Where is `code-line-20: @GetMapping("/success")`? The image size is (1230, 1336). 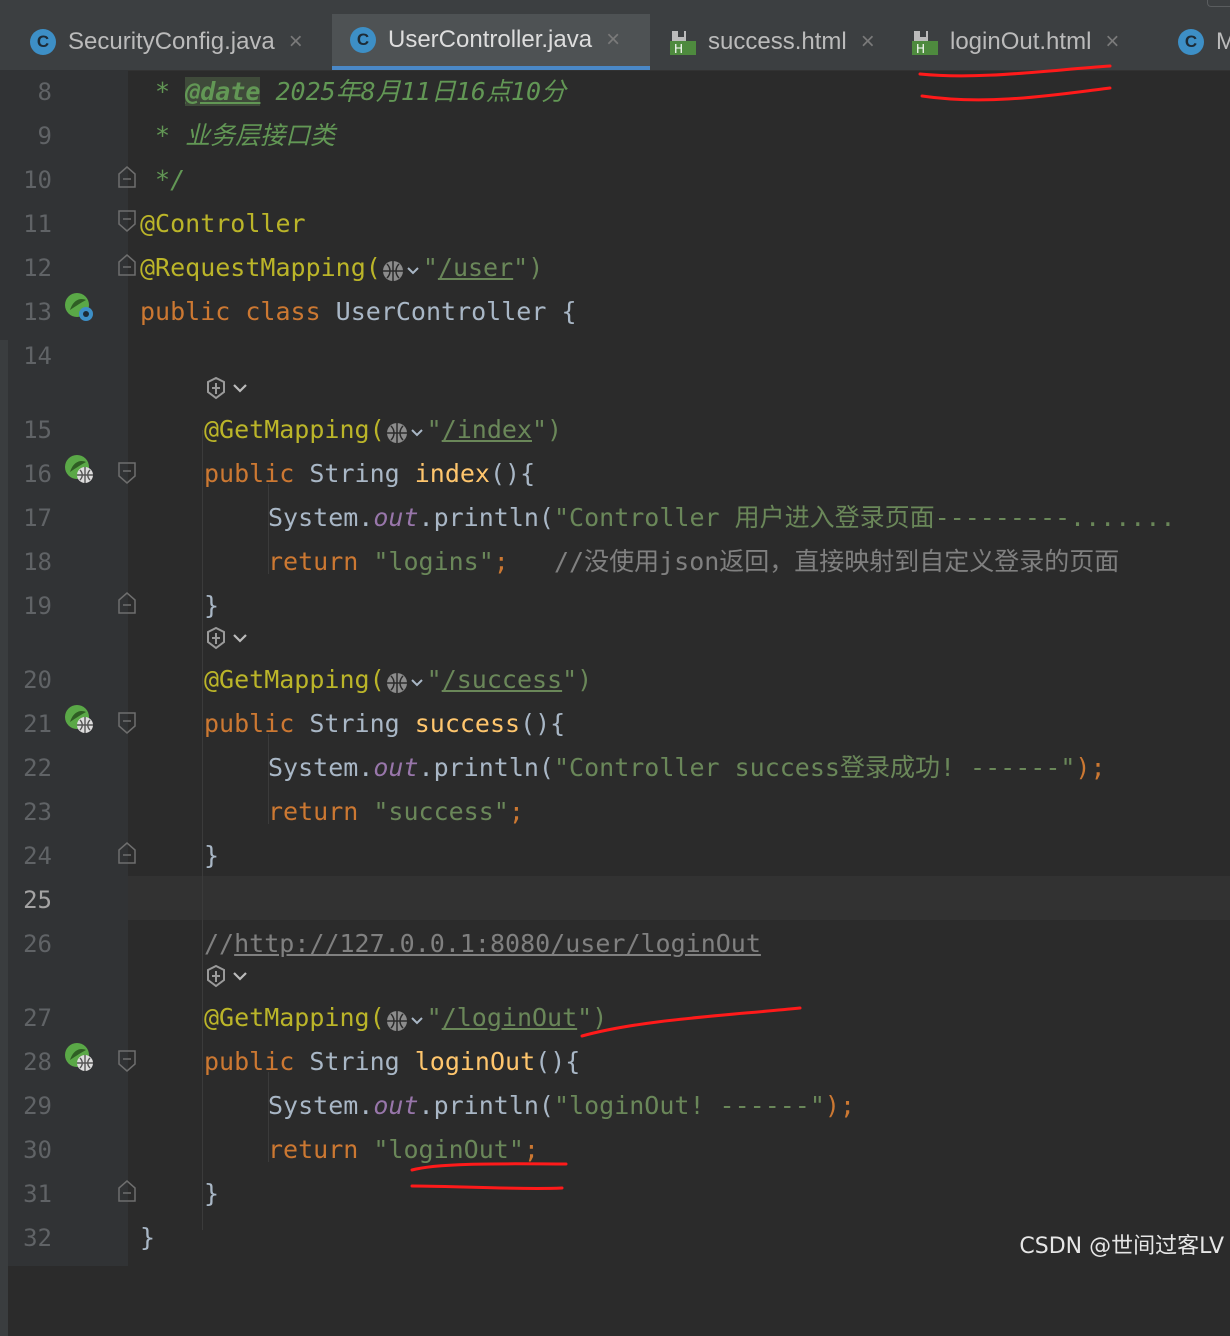 code-line-20: @GetMapping("/success") is located at coordinates (398, 679).